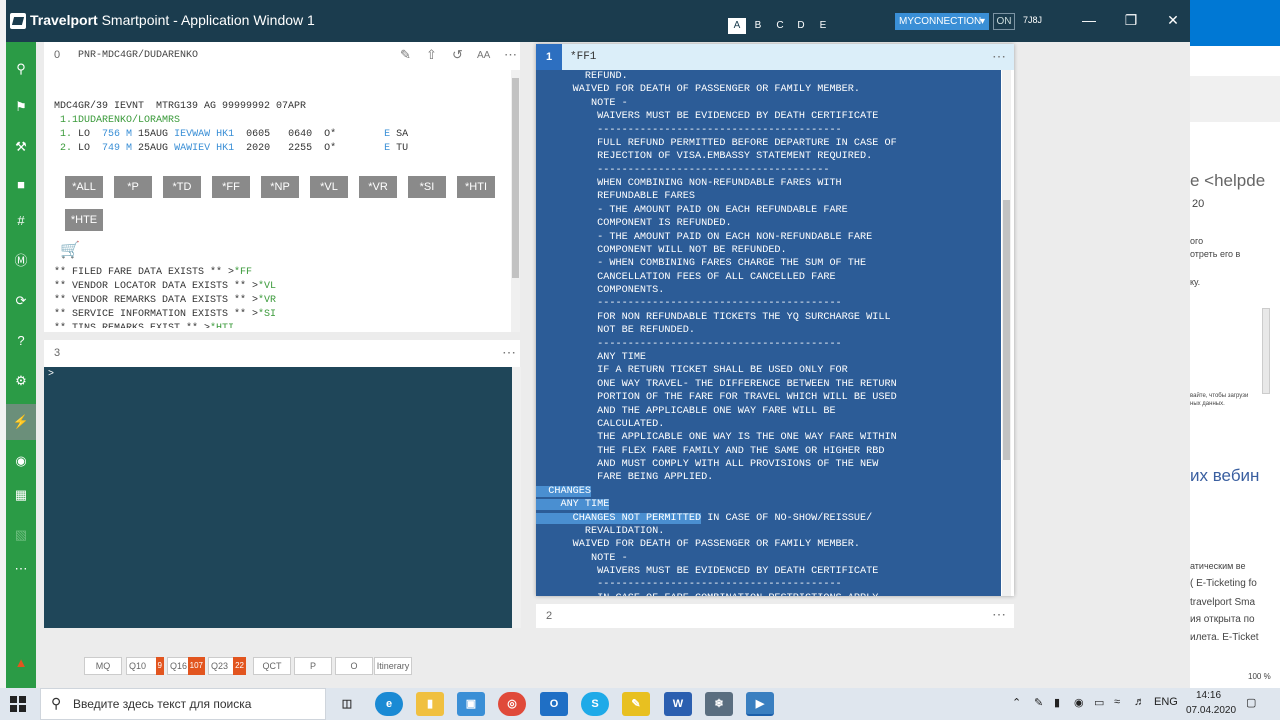 The image size is (1280, 720). Describe the element at coordinates (719, 704) in the screenshot. I see `settings-app-icon: ❄` at that location.